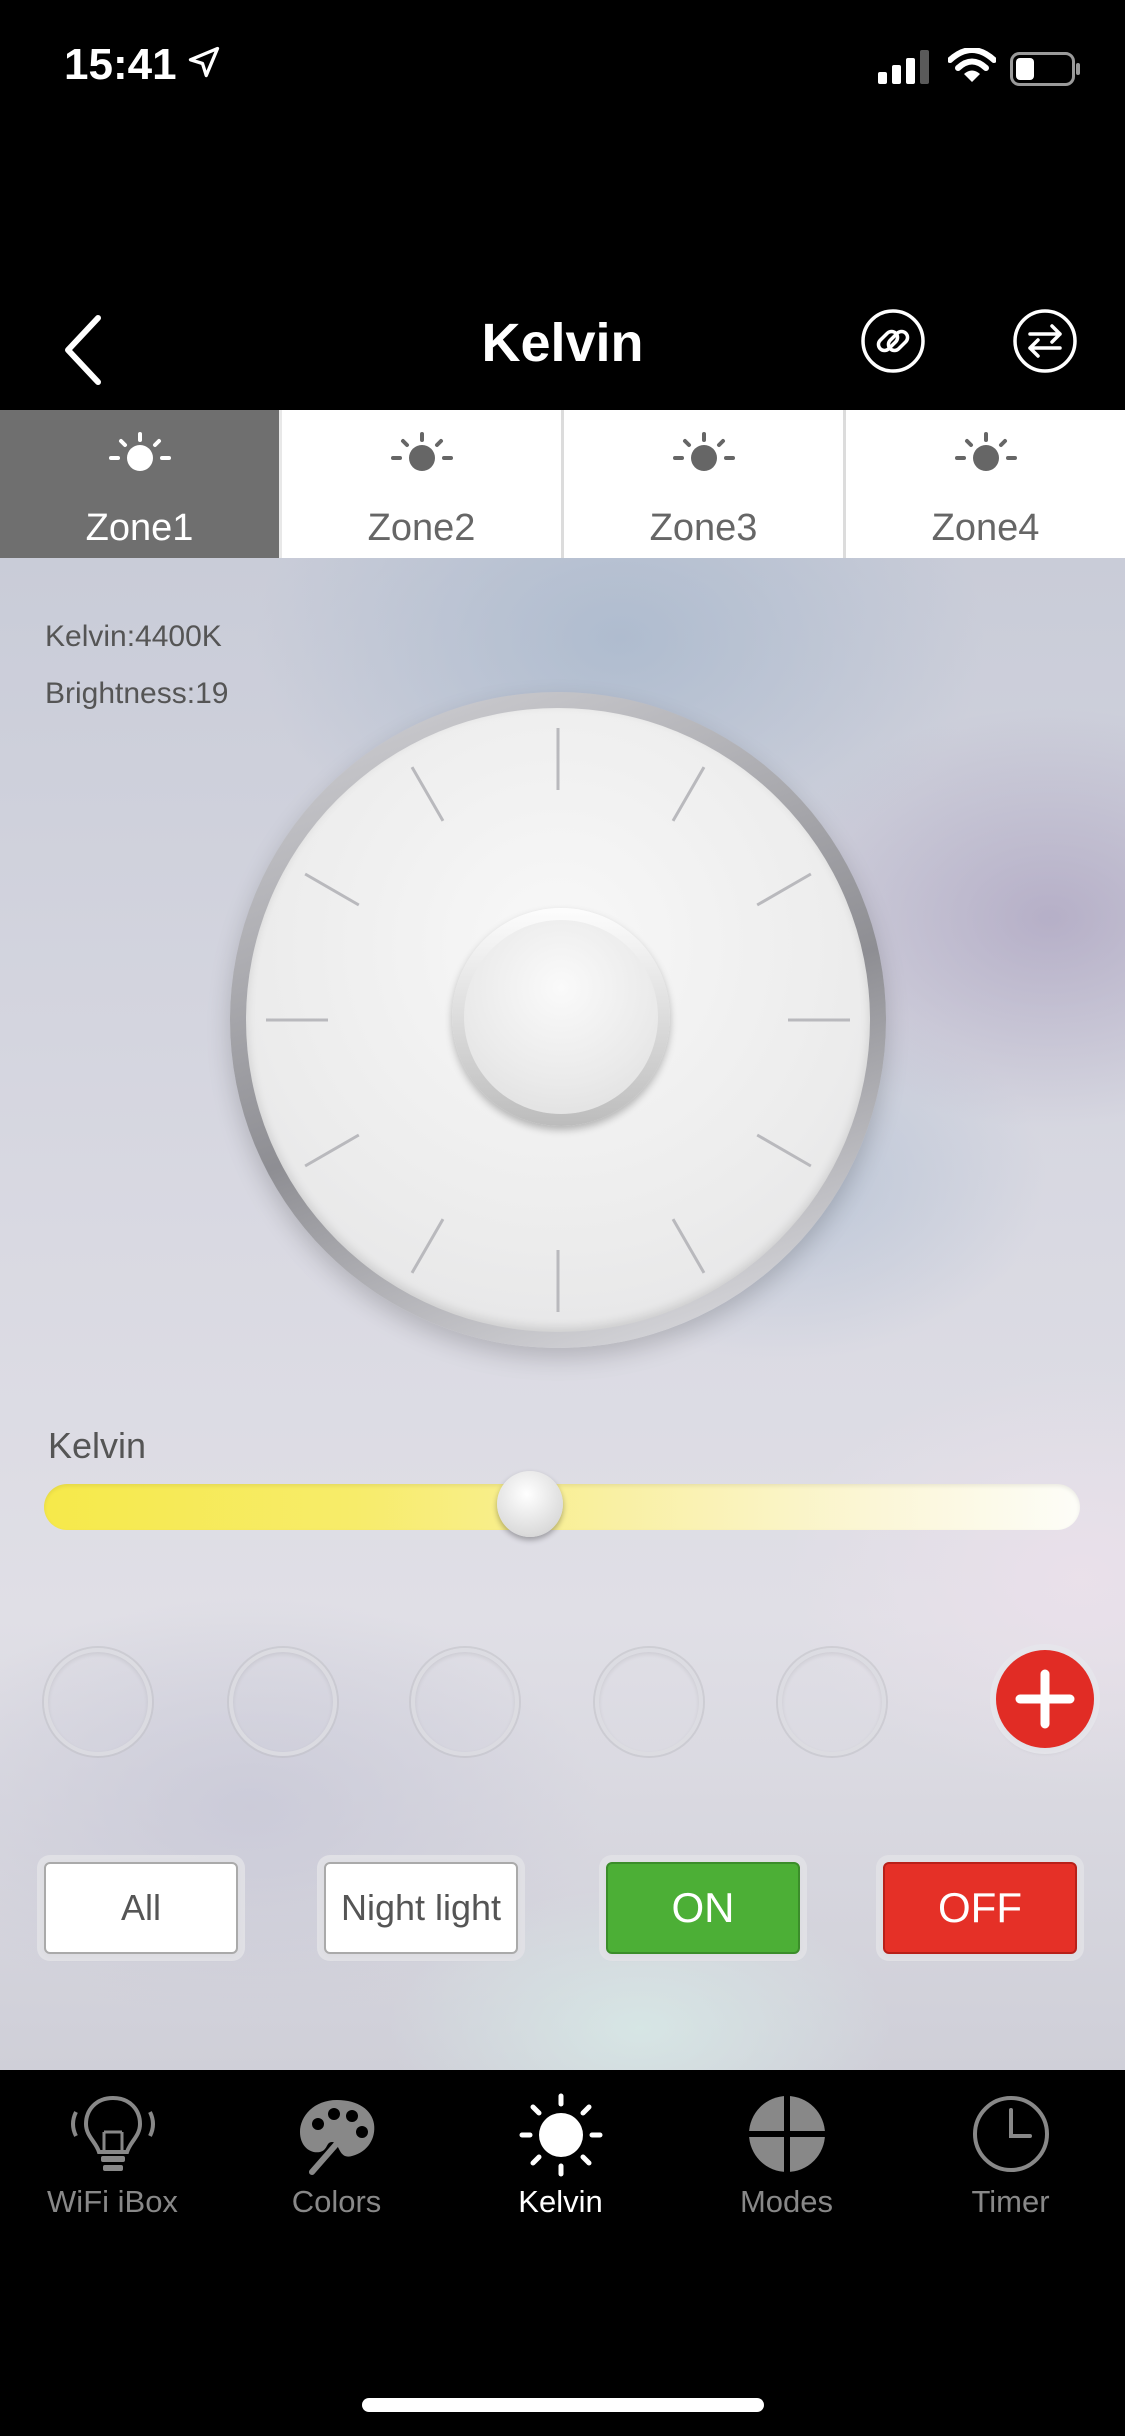 The width and height of the screenshot is (1125, 2436). Describe the element at coordinates (1010, 2134) in the screenshot. I see `clock-icon` at that location.